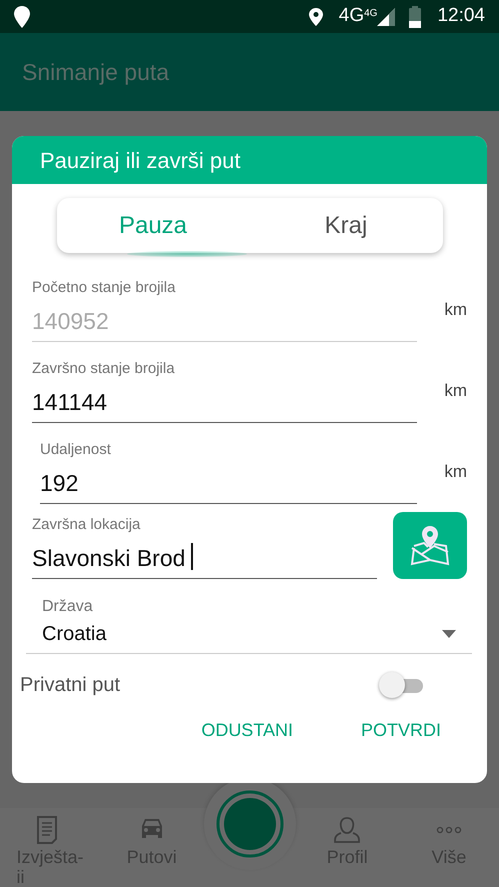 The height and width of the screenshot is (887, 499). Describe the element at coordinates (96, 72) in the screenshot. I see `app-title: Snimanje puta` at that location.